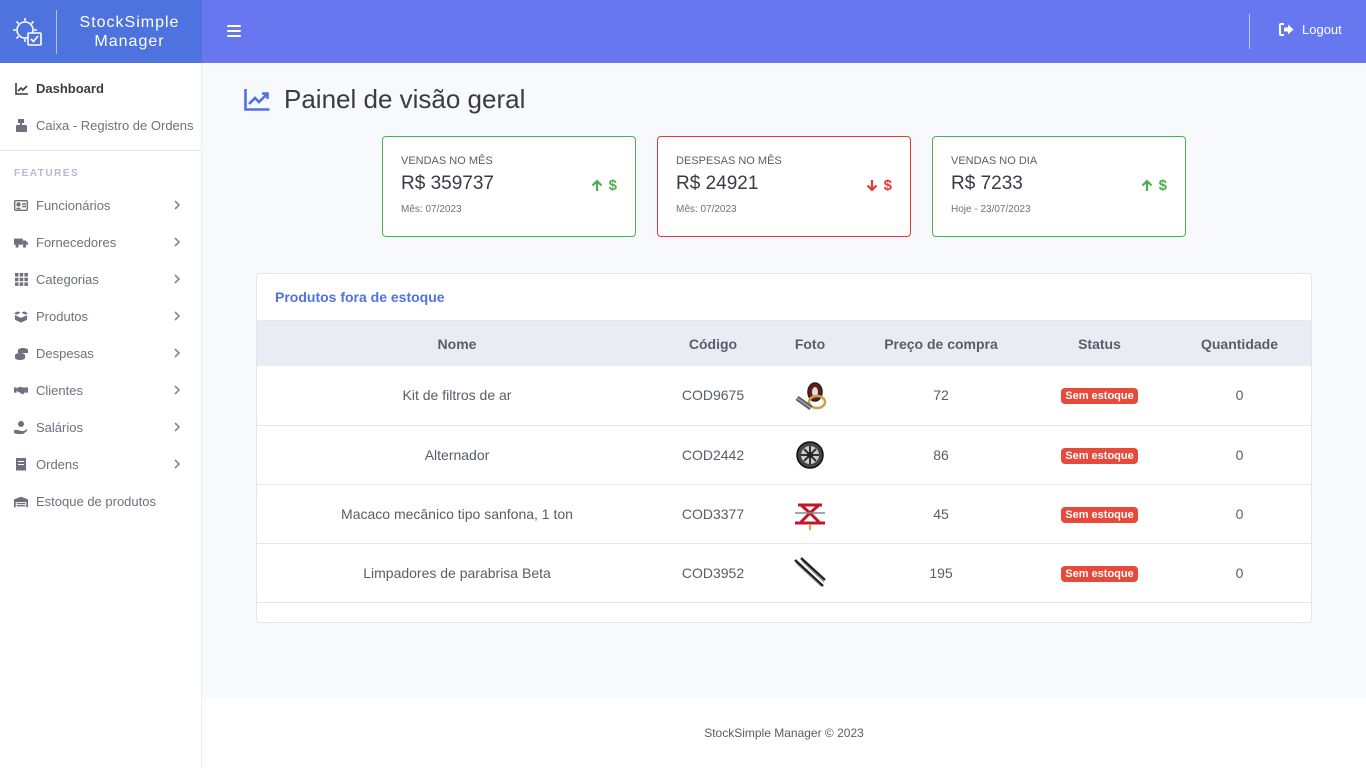  I want to click on sidebar-item-caixa: Caixa - Registro de Ordens, so click(100, 125).